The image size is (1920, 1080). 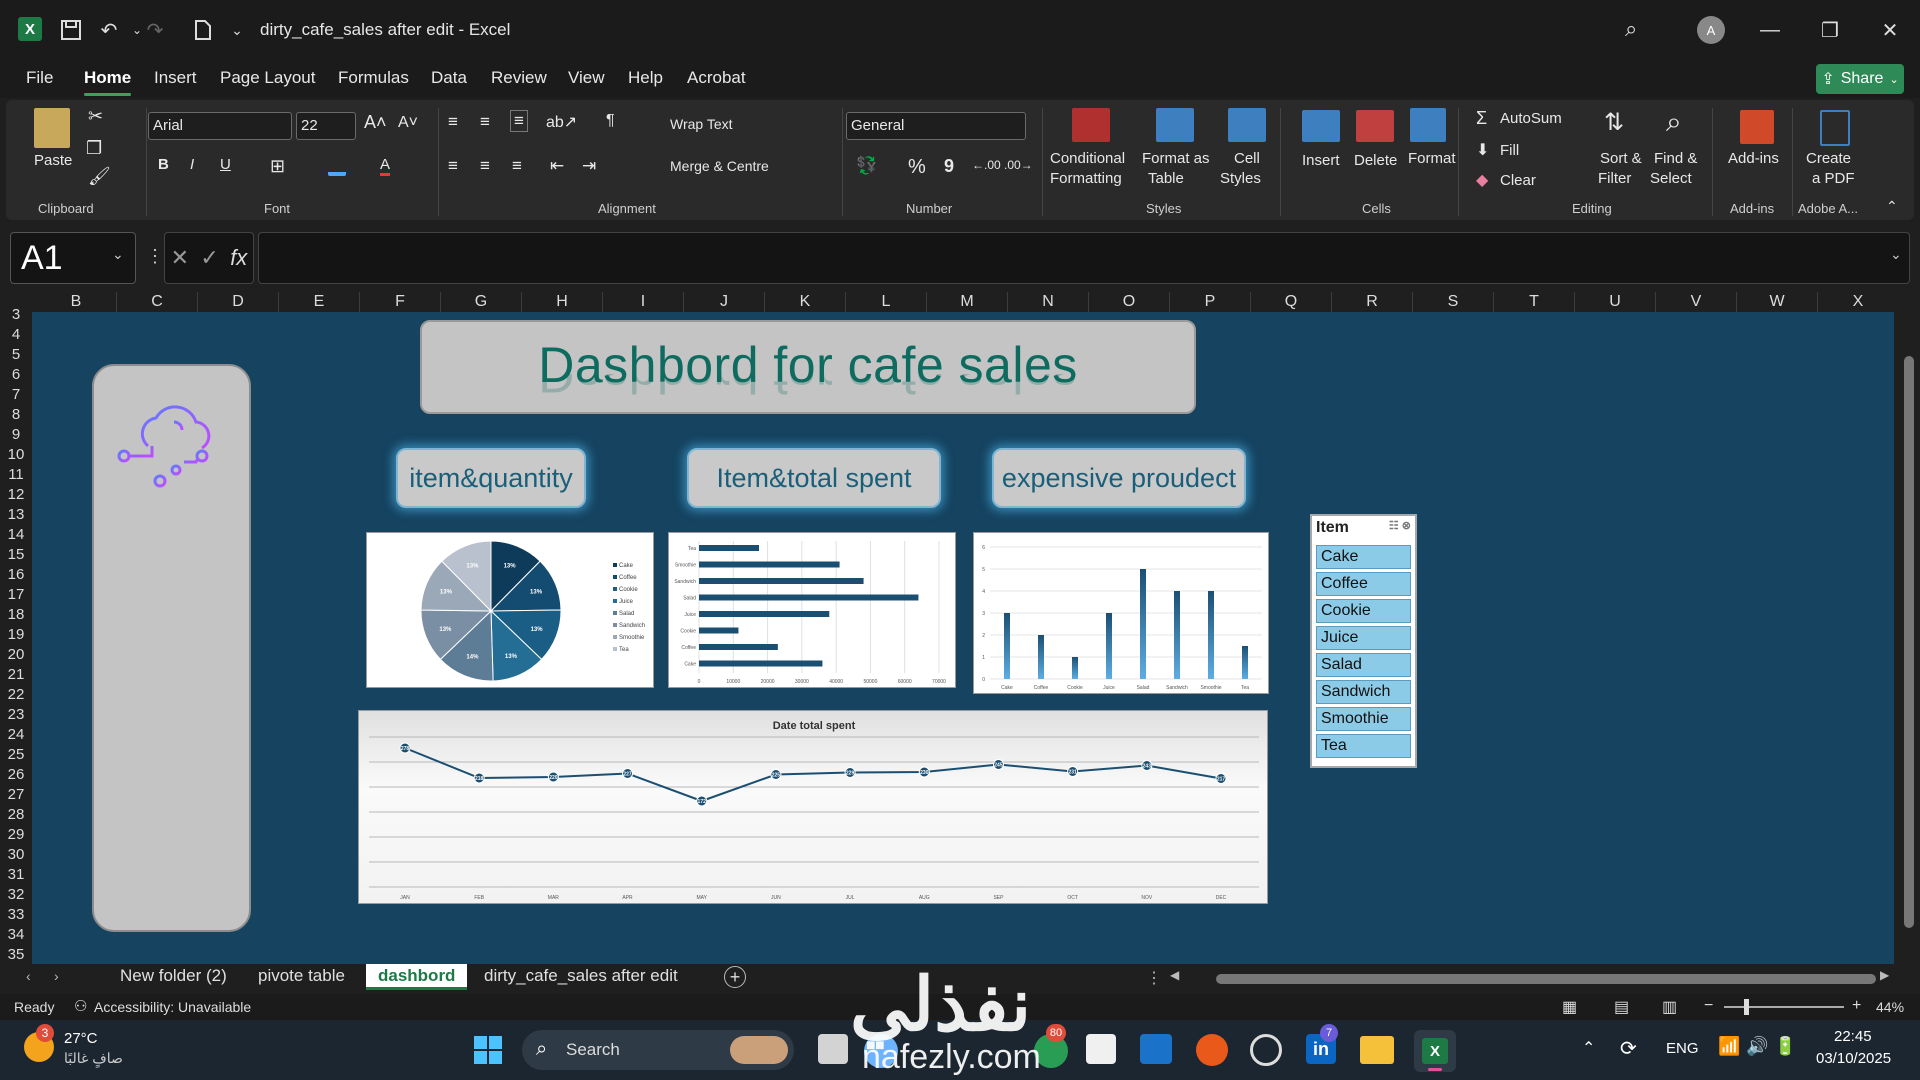 I want to click on row-header: 12, so click(x=16, y=496).